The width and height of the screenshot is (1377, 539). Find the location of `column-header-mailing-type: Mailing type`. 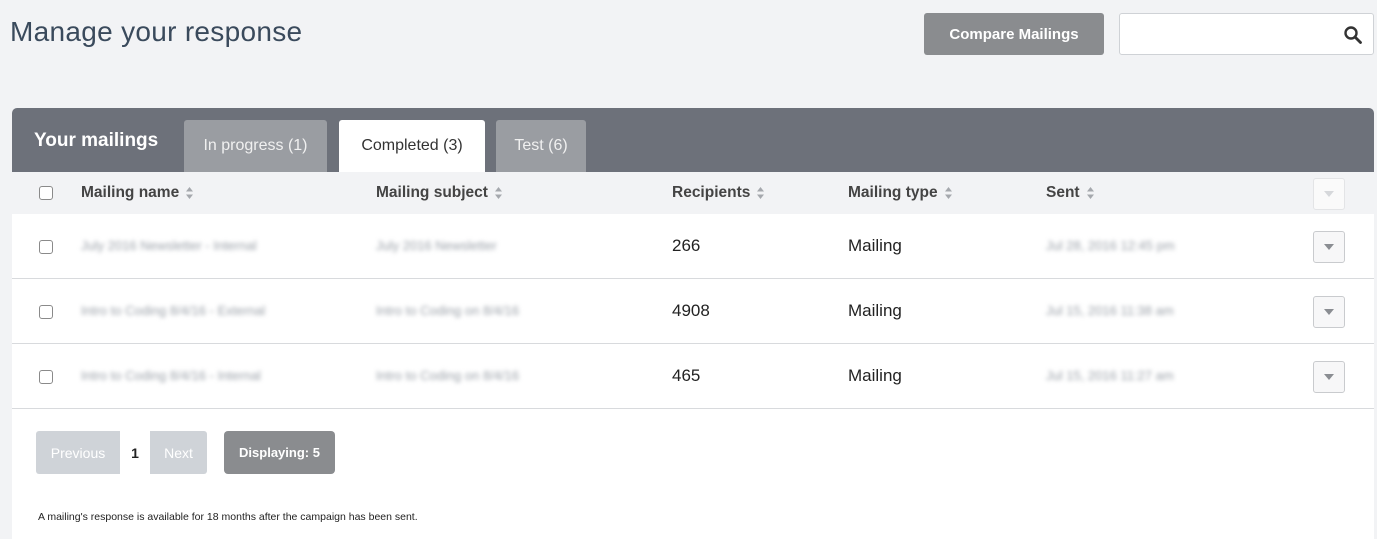

column-header-mailing-type: Mailing type is located at coordinates (900, 193).